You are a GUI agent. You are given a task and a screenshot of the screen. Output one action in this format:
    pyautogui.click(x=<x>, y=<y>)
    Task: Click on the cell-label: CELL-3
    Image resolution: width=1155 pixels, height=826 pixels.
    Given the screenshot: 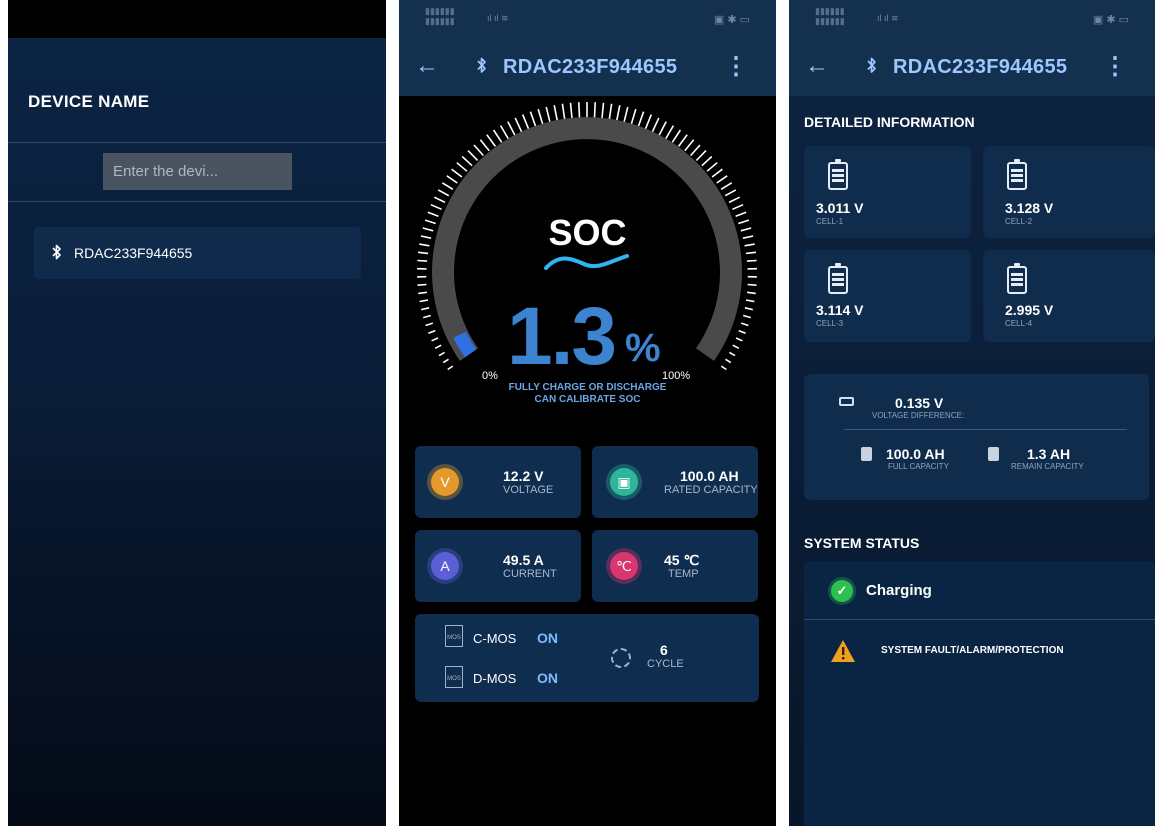 What is the action you would take?
    pyautogui.click(x=830, y=323)
    